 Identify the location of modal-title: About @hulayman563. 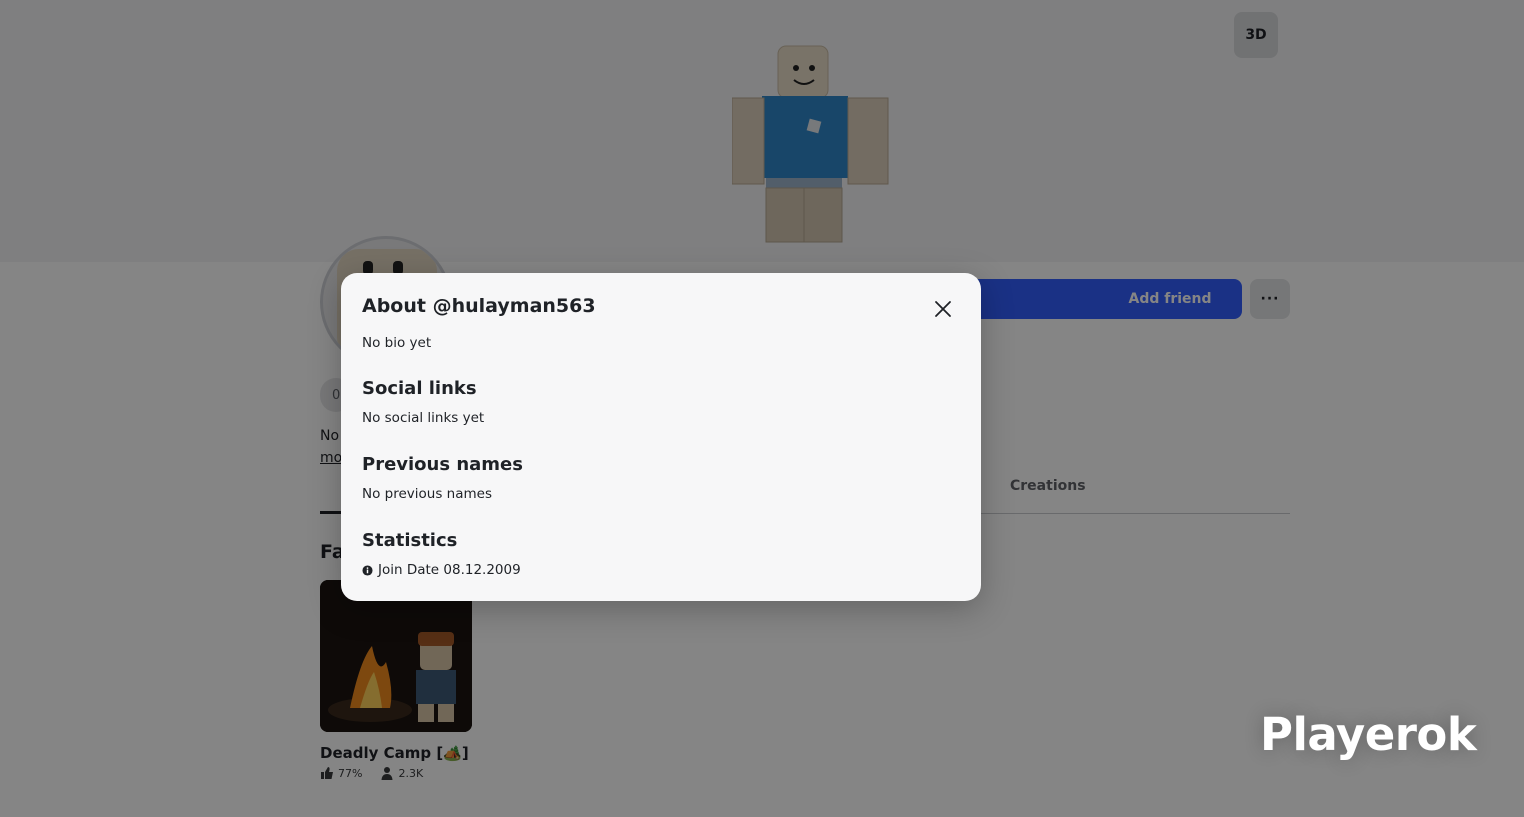
(479, 306).